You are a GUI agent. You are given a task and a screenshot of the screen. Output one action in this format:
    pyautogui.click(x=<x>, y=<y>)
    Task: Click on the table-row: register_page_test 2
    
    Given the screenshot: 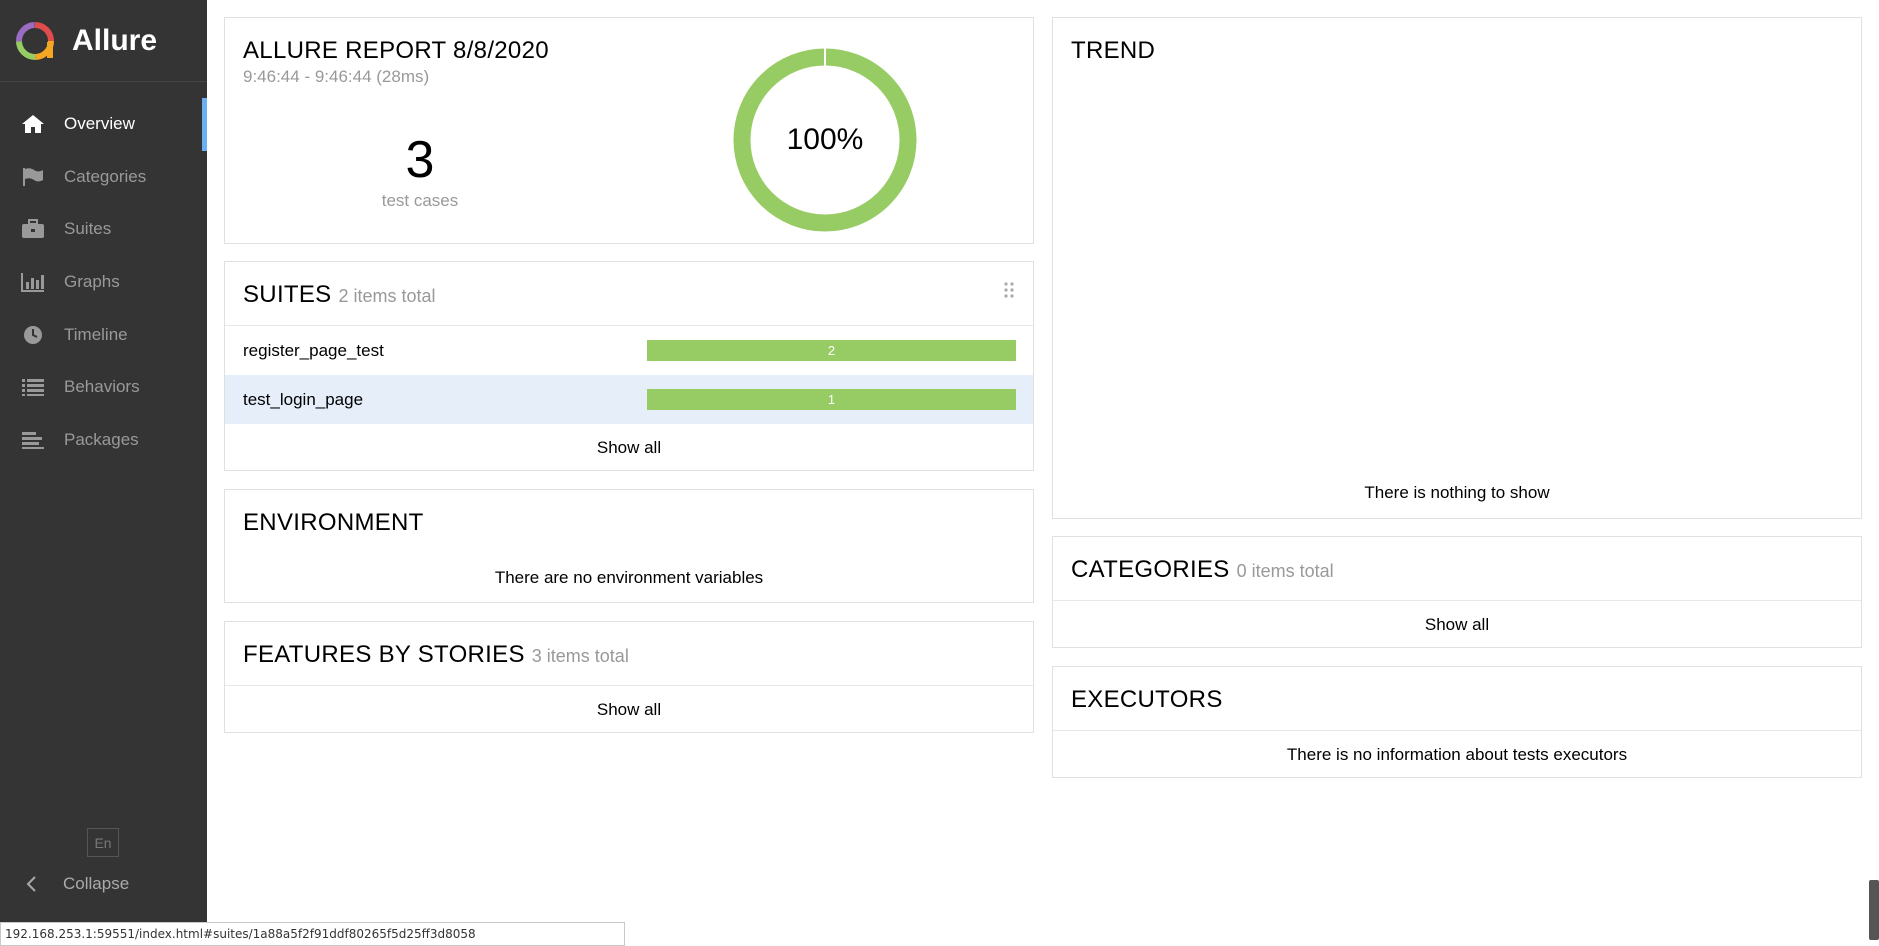 What is the action you would take?
    pyautogui.click(x=629, y=350)
    